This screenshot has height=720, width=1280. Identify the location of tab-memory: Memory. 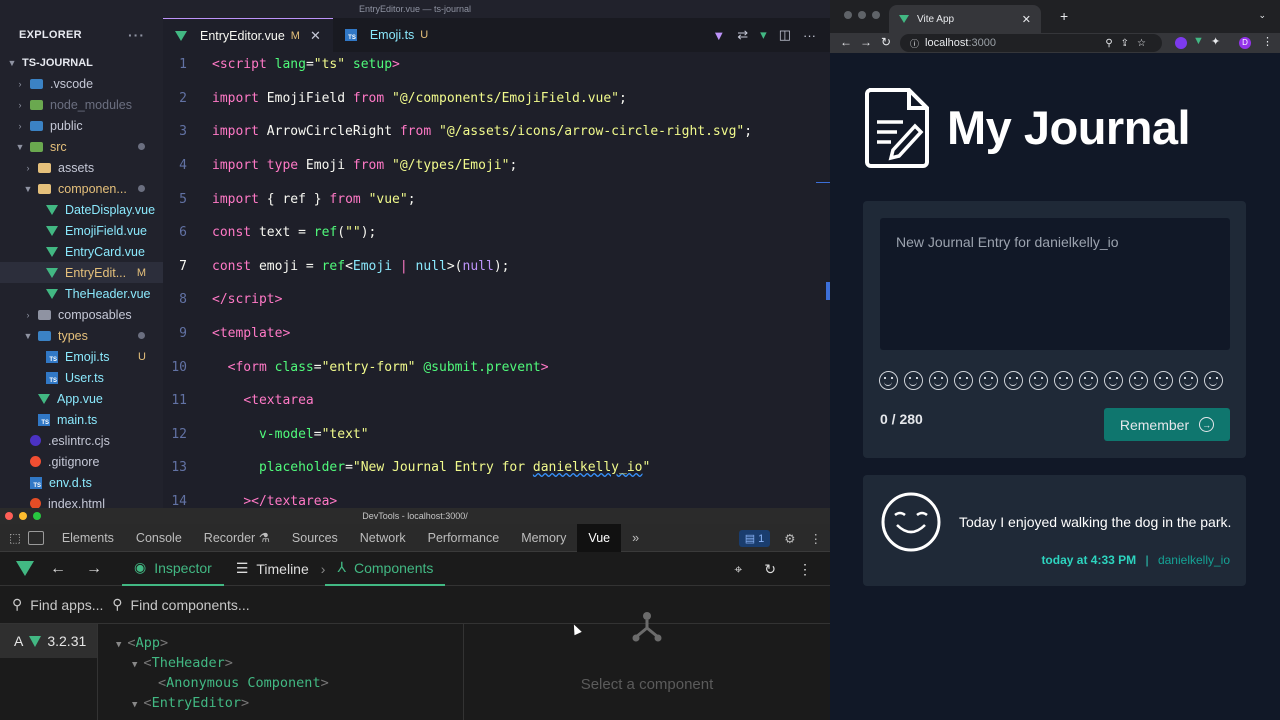
(543, 538).